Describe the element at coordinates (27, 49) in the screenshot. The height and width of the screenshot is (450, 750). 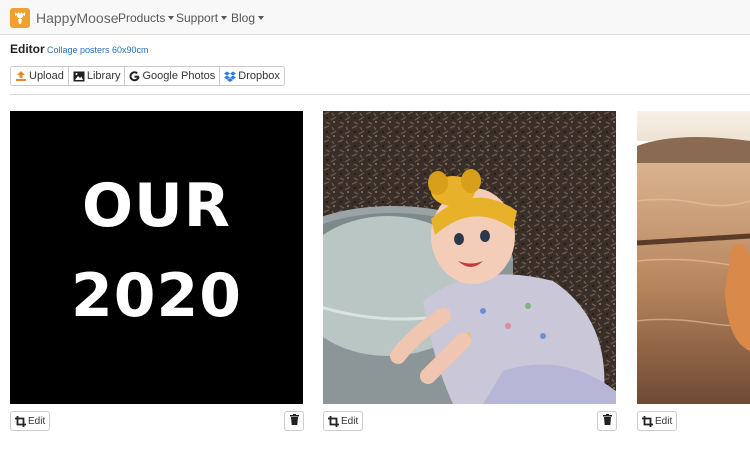
I see `page-title: Editor` at that location.